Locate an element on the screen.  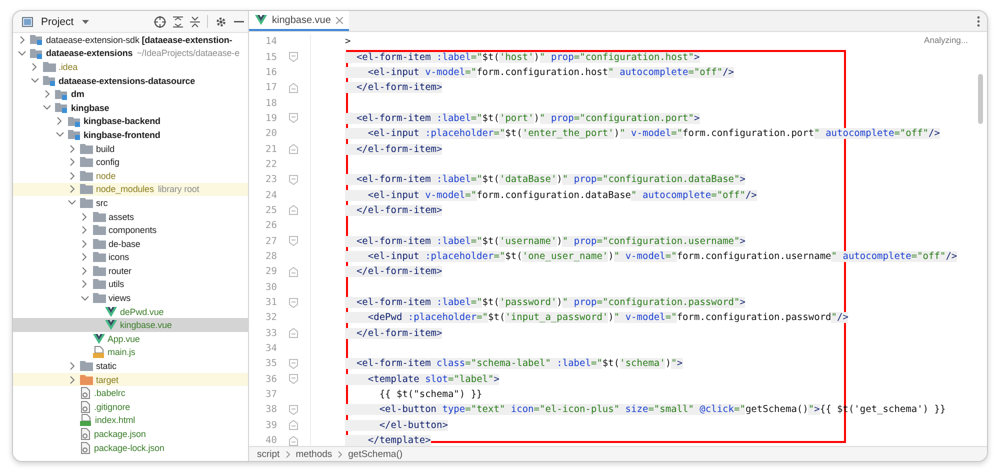
tree-item: .babelrc is located at coordinates (130, 393).